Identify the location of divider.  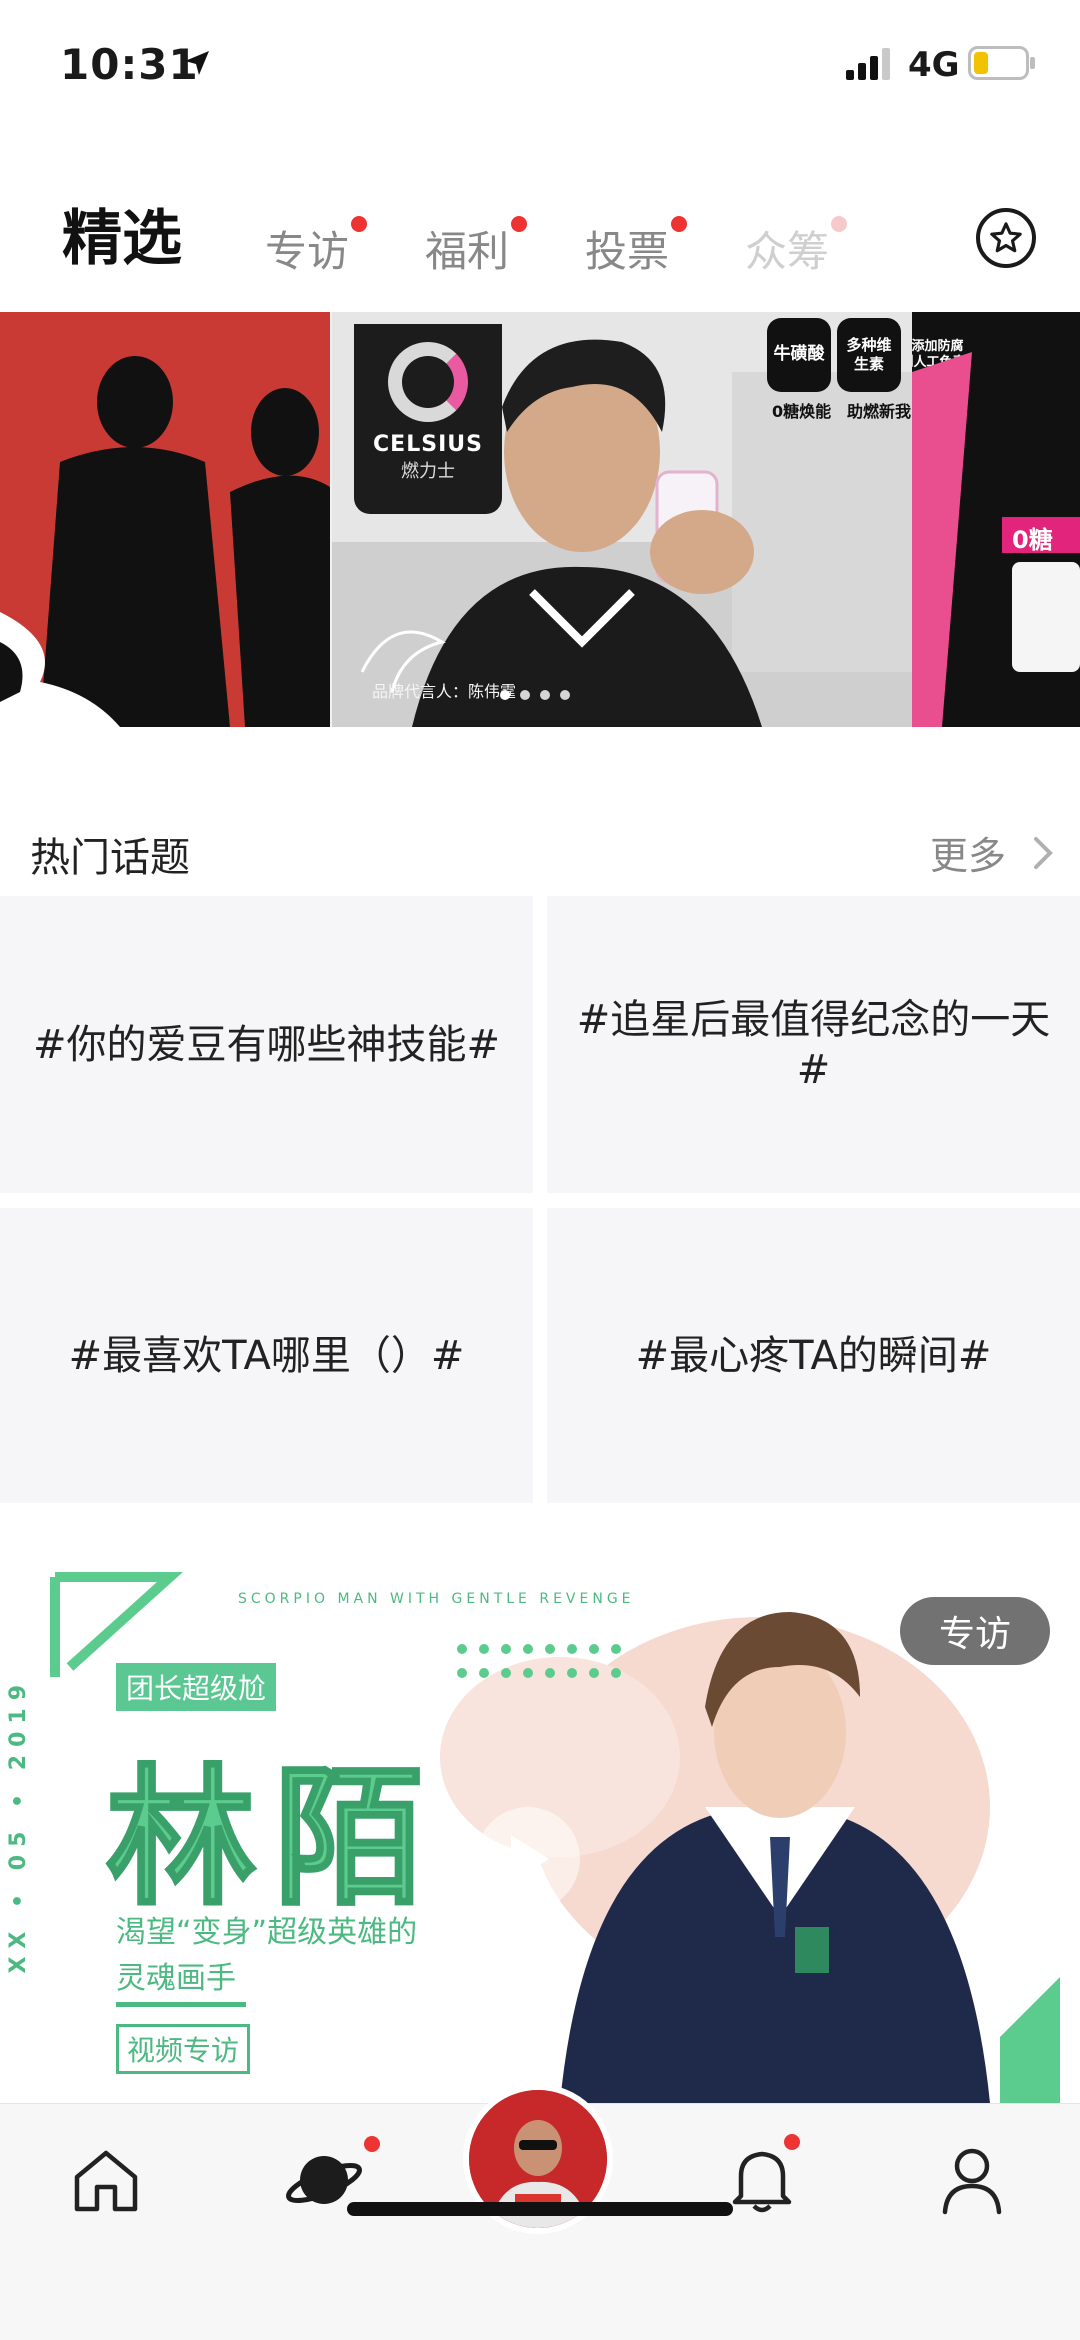
(181, 2004).